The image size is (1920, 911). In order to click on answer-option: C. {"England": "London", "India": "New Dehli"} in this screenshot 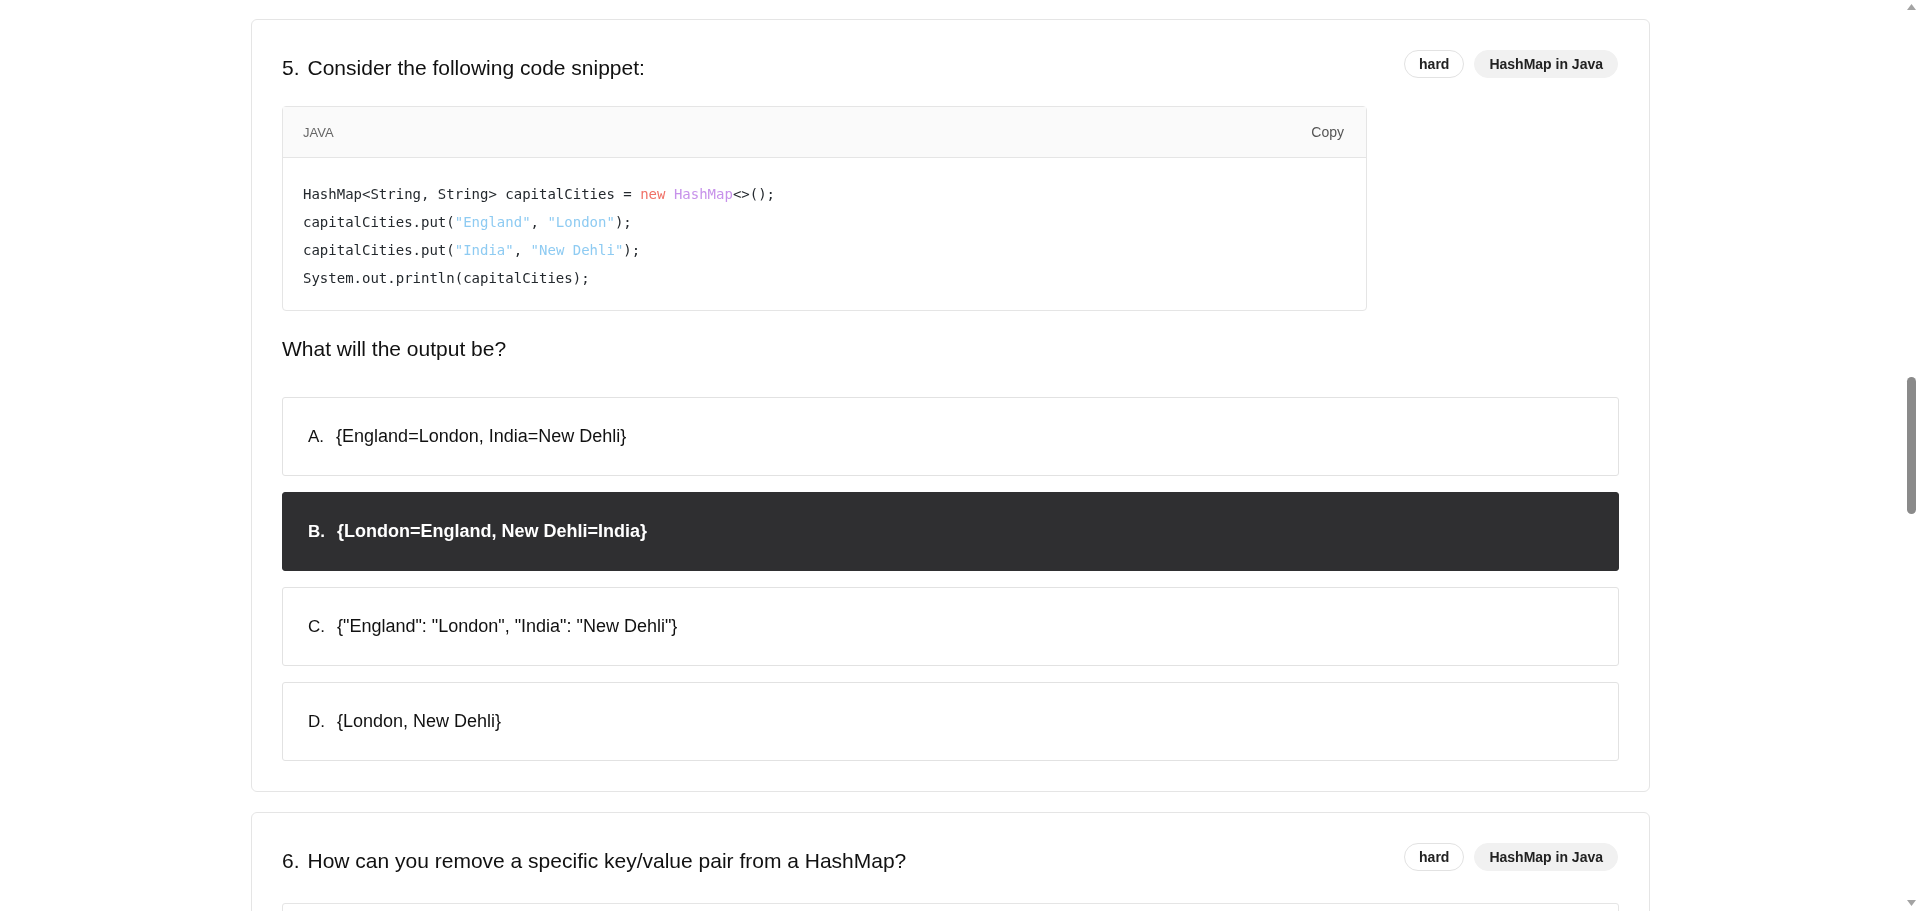, I will do `click(950, 626)`.